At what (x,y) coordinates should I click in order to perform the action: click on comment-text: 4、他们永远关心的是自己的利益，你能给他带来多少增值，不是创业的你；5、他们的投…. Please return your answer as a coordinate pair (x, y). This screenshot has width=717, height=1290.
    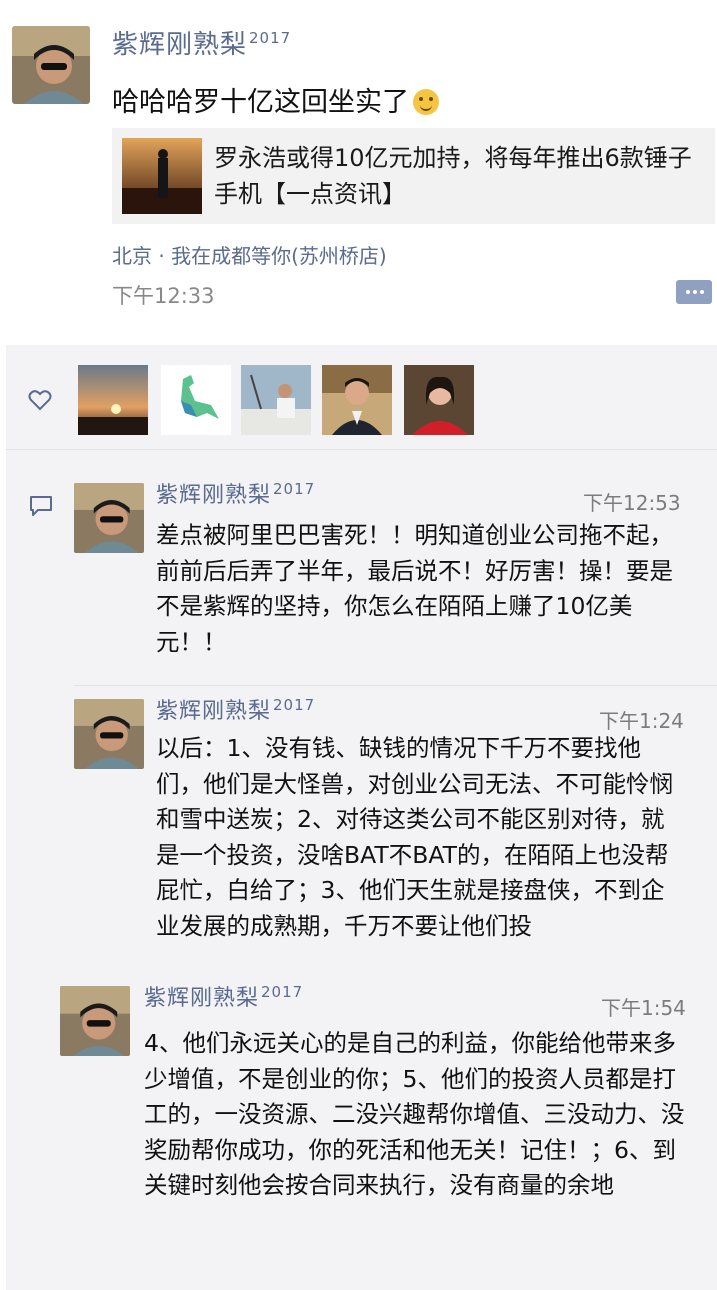
    Looking at the image, I should click on (414, 1114).